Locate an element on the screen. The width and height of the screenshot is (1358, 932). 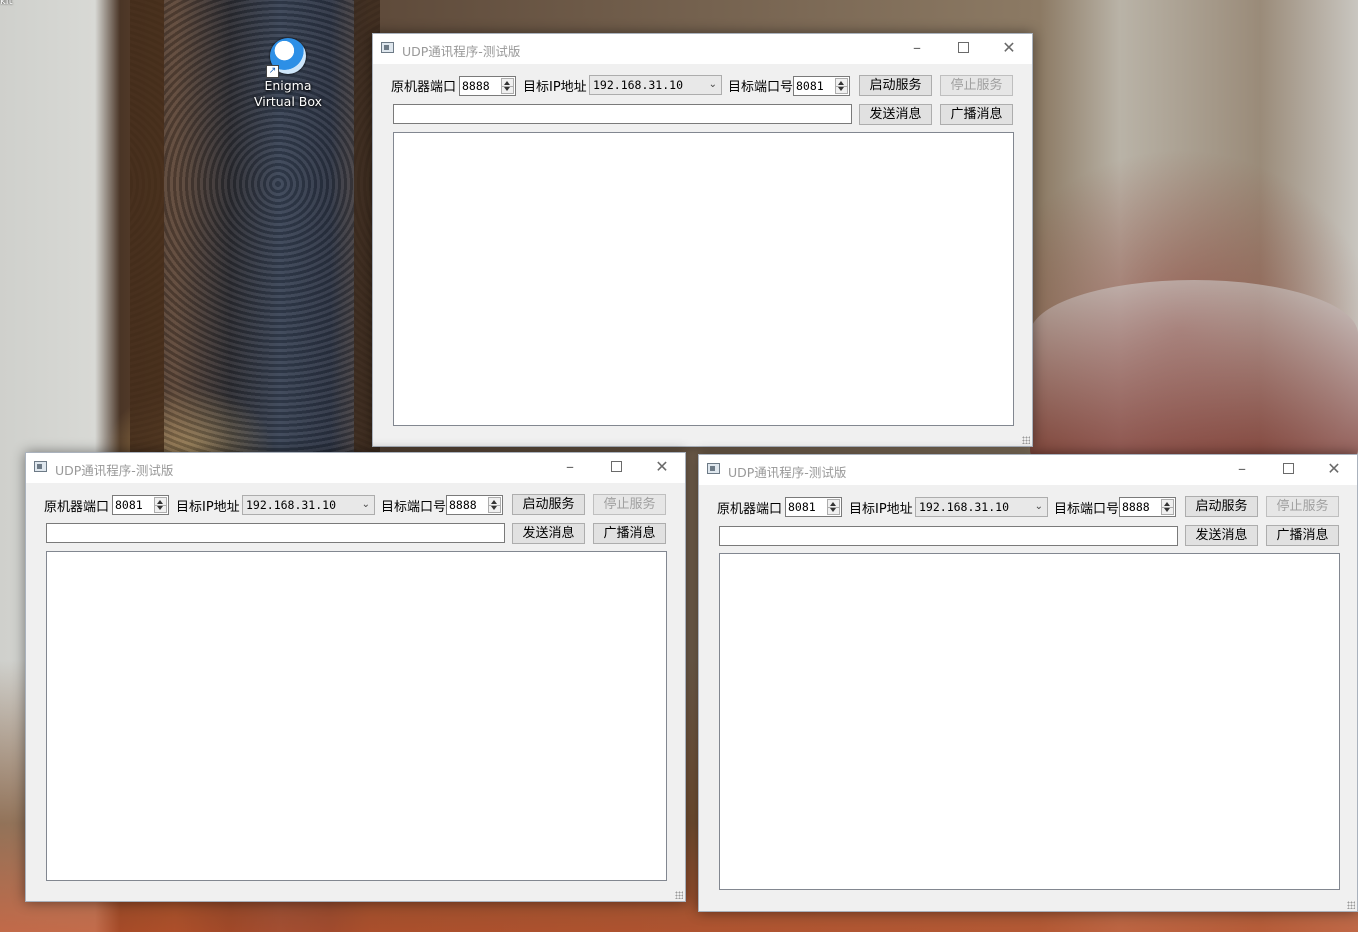
wallpaper-mug is located at coordinates (1194, 370).